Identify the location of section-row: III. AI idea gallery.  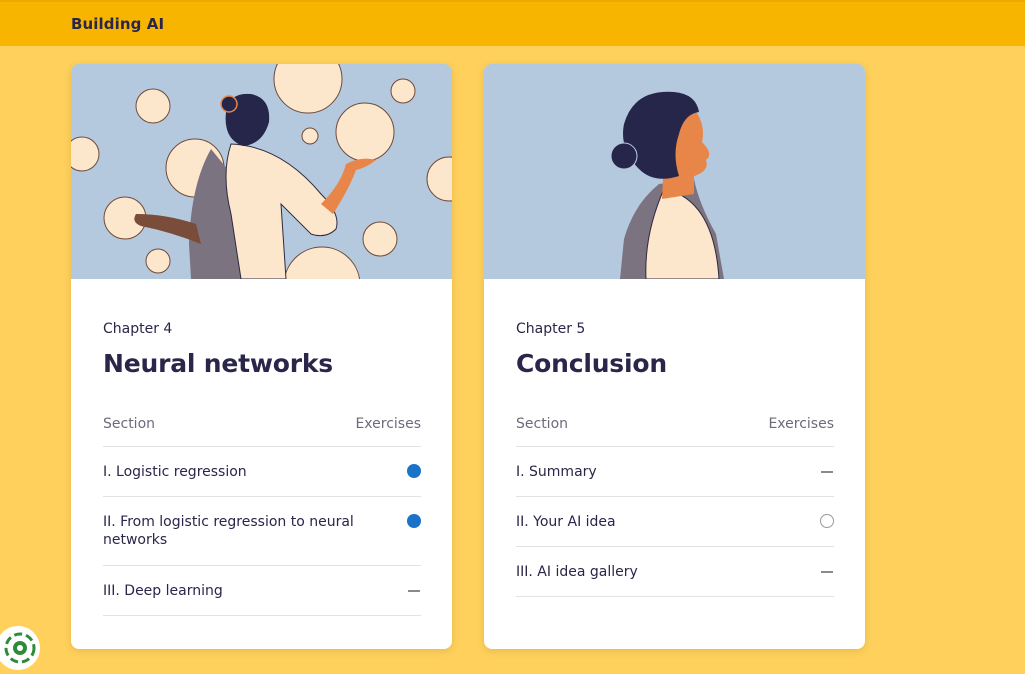
(675, 572).